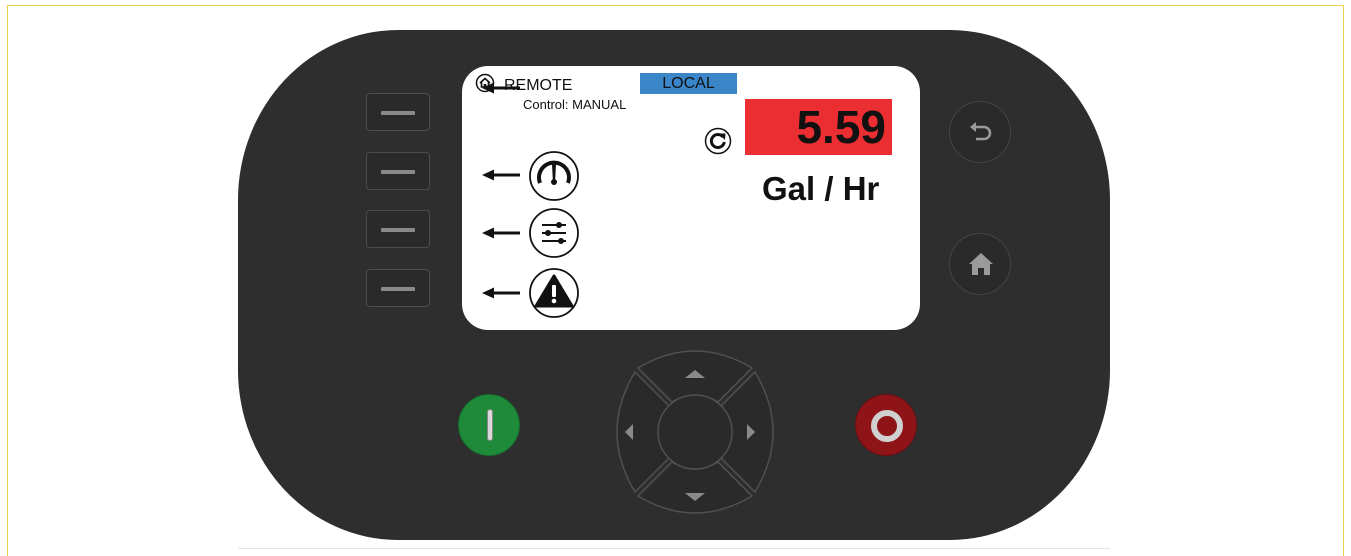 This screenshot has height=556, width=1351. Describe the element at coordinates (821, 188) in the screenshot. I see `flow-units: Gal / Hr` at that location.